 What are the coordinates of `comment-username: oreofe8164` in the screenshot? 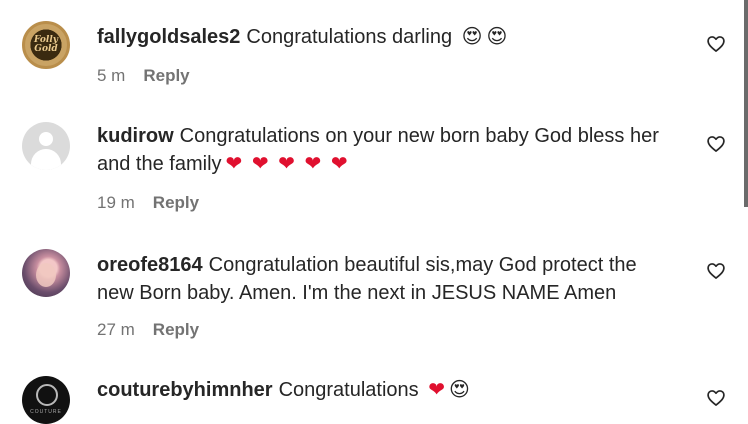 It's located at (150, 265).